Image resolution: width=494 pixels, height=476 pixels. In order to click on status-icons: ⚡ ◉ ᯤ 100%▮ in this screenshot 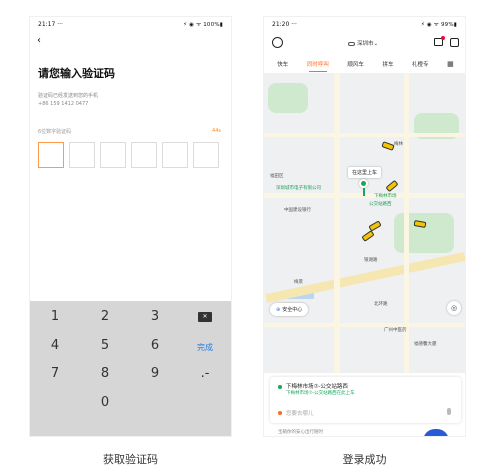, I will do `click(203, 25)`.